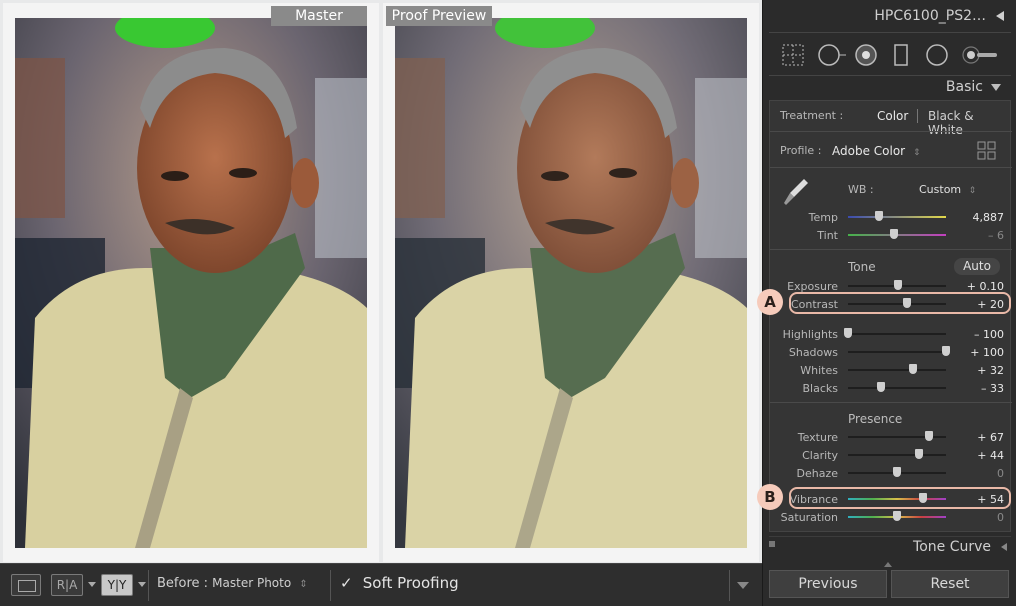 This screenshot has height=606, width=1016. I want to click on adjustment-brush-icon, so click(981, 55).